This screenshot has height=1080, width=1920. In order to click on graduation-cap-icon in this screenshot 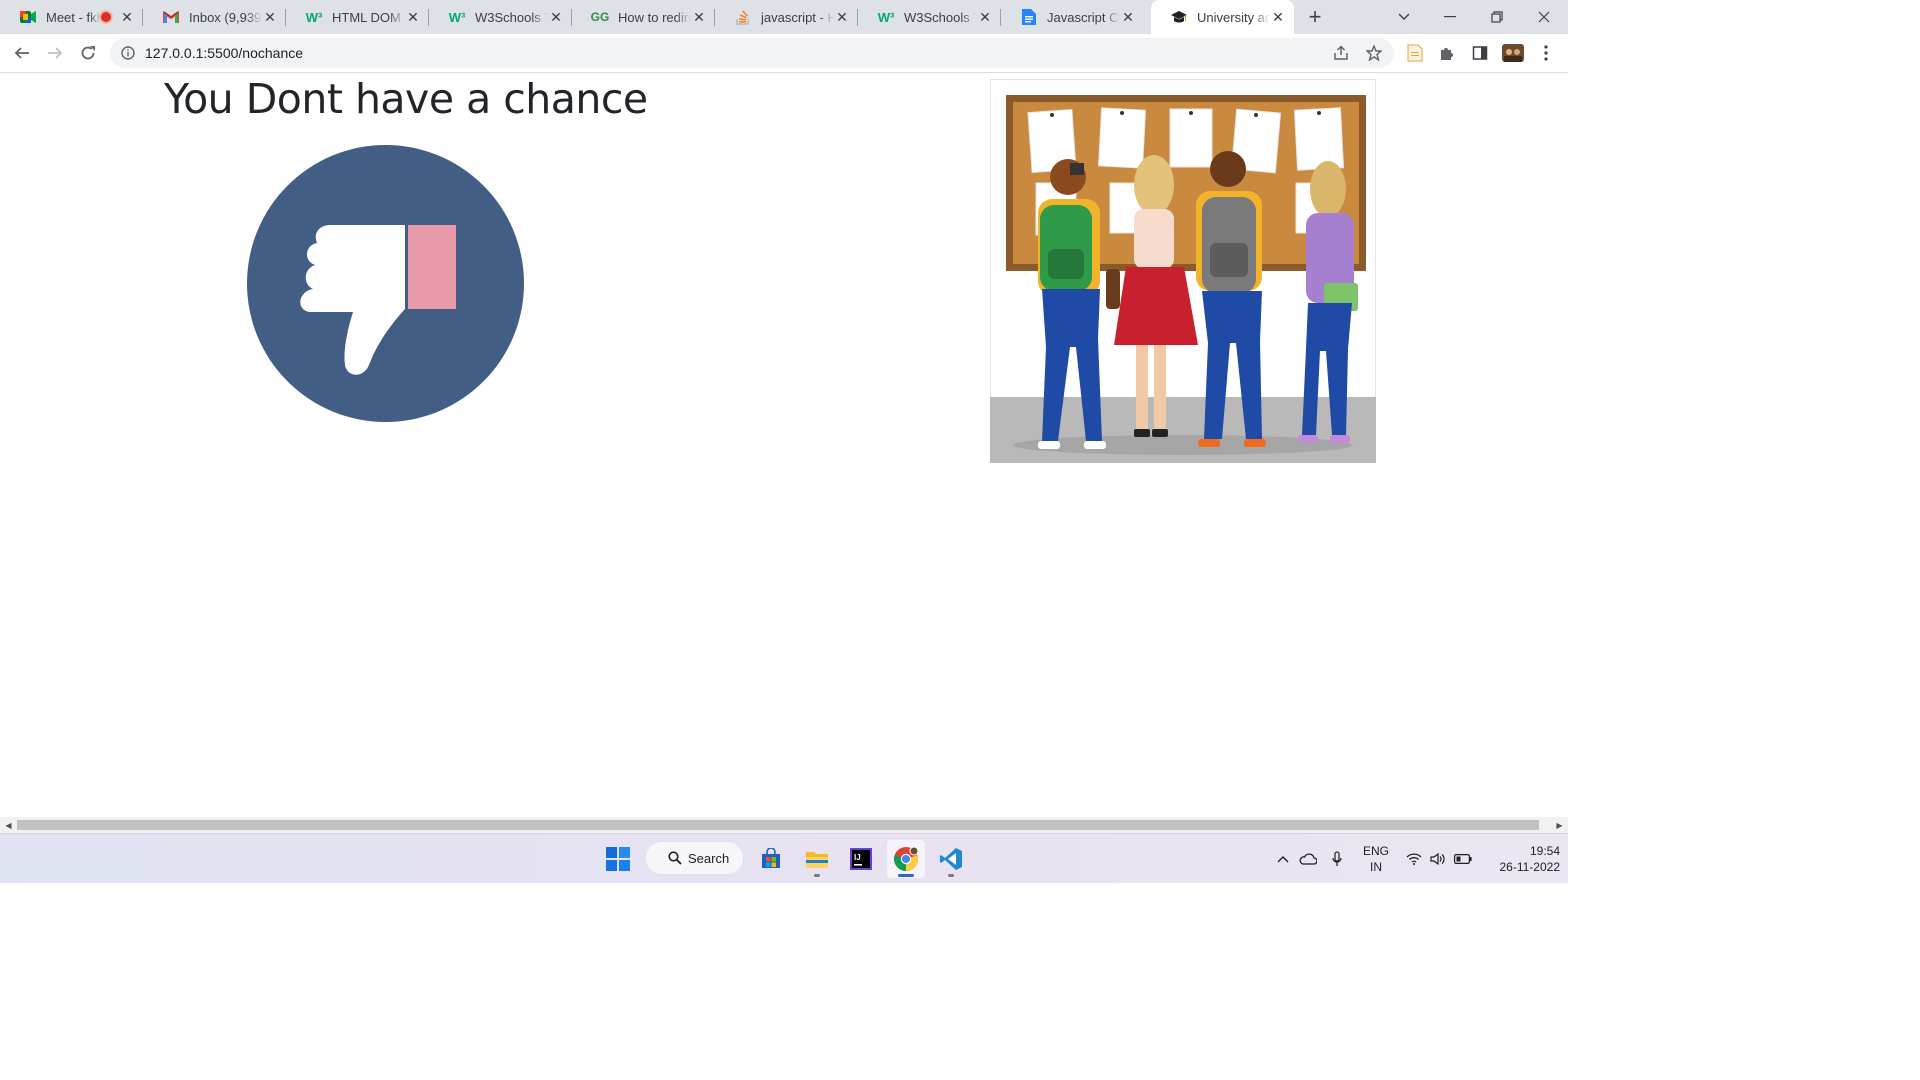, I will do `click(1179, 17)`.